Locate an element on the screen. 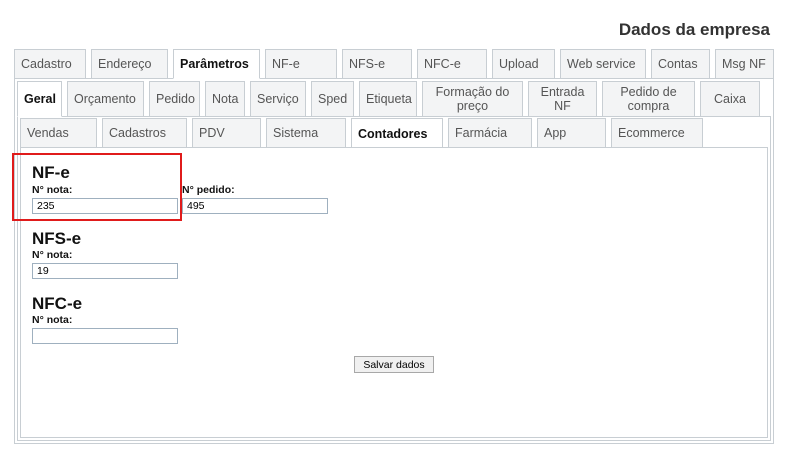 The width and height of the screenshot is (794, 474). tab-msg-nf: Msg NF is located at coordinates (744, 64).